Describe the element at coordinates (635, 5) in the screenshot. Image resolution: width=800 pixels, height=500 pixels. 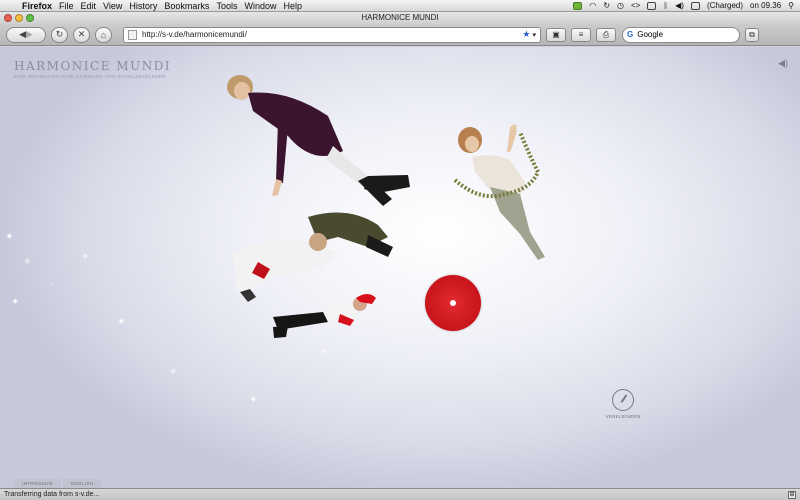
I see `code-icon: <>` at that location.